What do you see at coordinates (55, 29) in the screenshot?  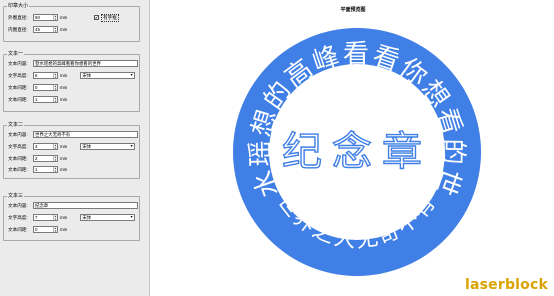 I see `inner-diameter-stepper: ▴ ▾` at bounding box center [55, 29].